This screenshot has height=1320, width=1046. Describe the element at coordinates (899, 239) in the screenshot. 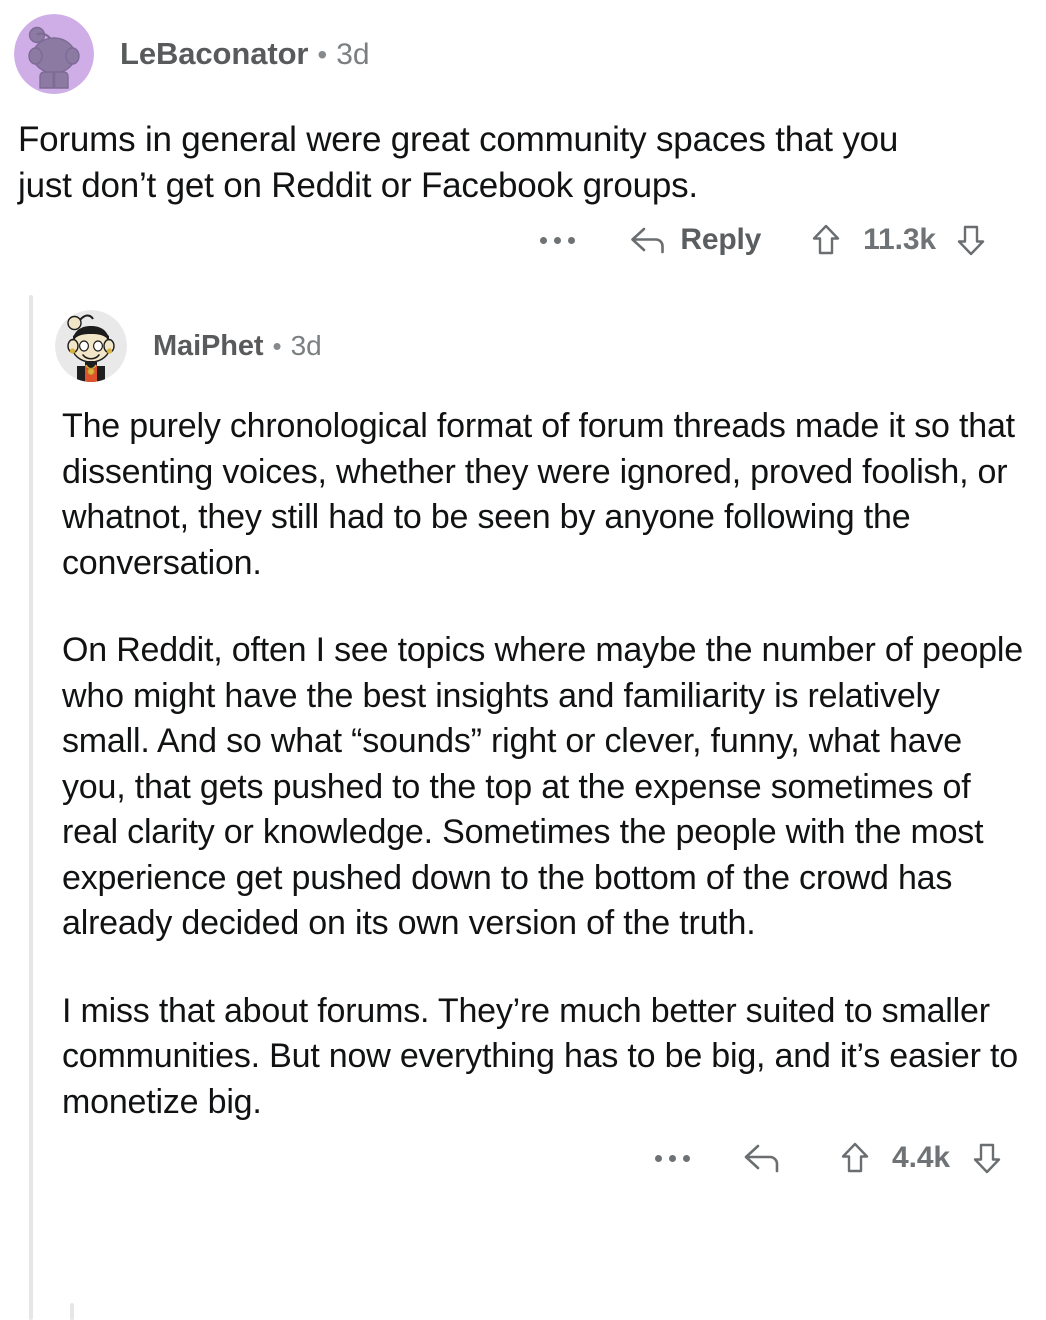

I see `vote-score: 11.3k` at that location.